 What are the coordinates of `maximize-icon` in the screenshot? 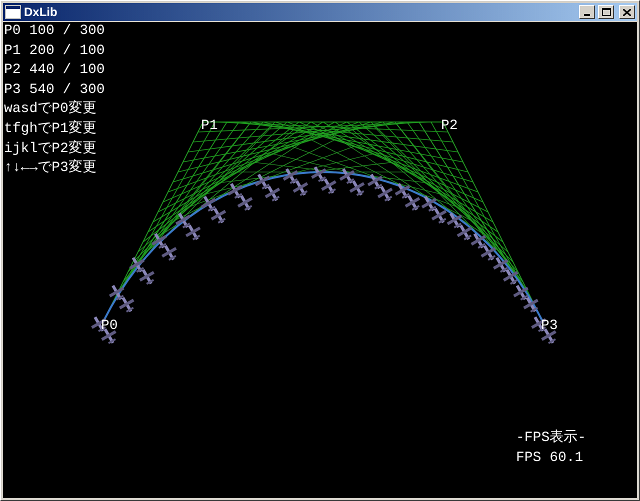 It's located at (606, 12).